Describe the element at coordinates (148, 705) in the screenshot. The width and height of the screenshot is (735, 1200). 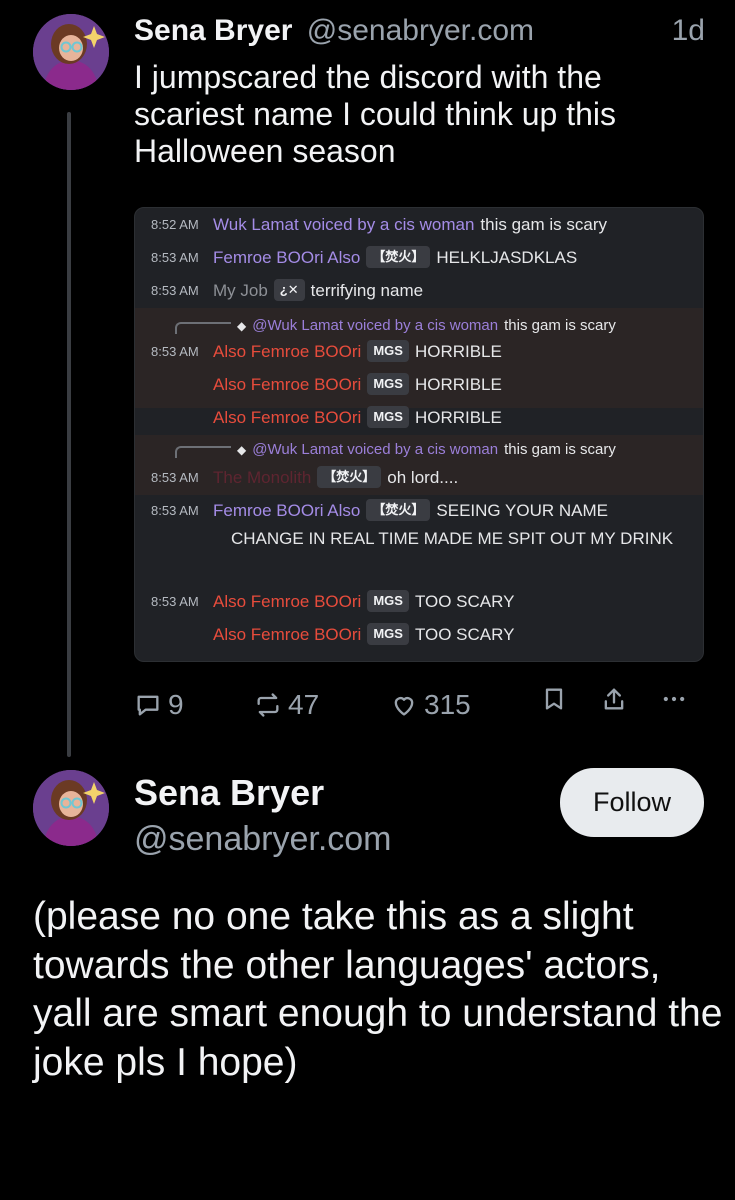
I see `reply-icon` at that location.